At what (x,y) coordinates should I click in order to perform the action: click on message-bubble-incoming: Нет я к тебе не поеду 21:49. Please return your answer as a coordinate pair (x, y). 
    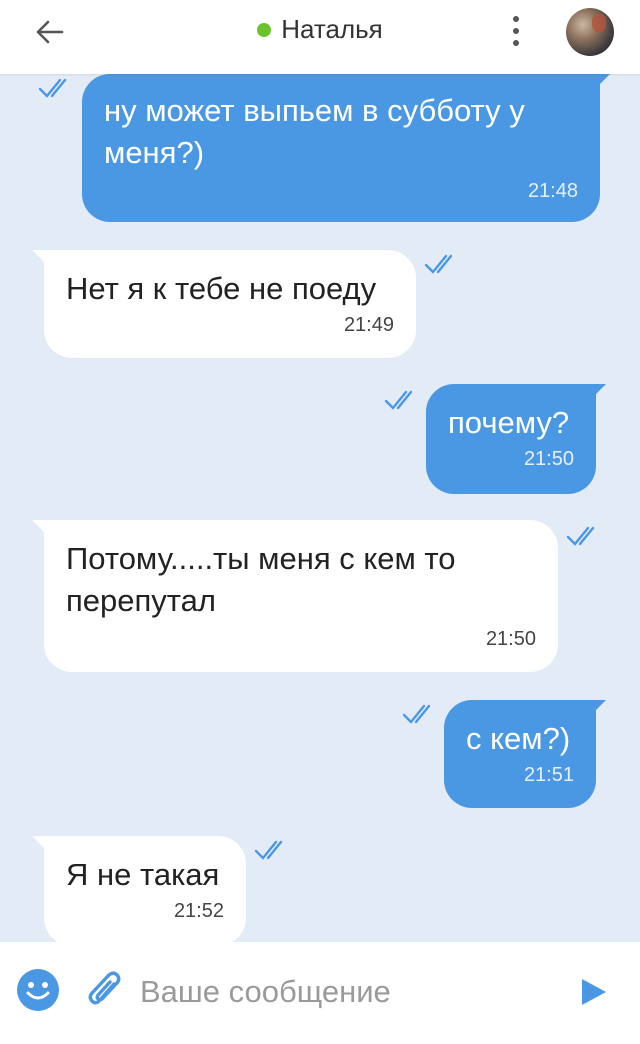
    Looking at the image, I should click on (224, 304).